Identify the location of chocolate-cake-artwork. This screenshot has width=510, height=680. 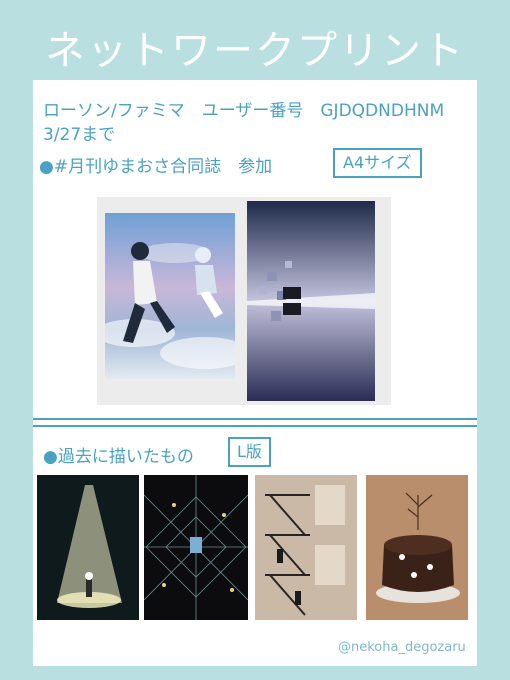
(417, 547).